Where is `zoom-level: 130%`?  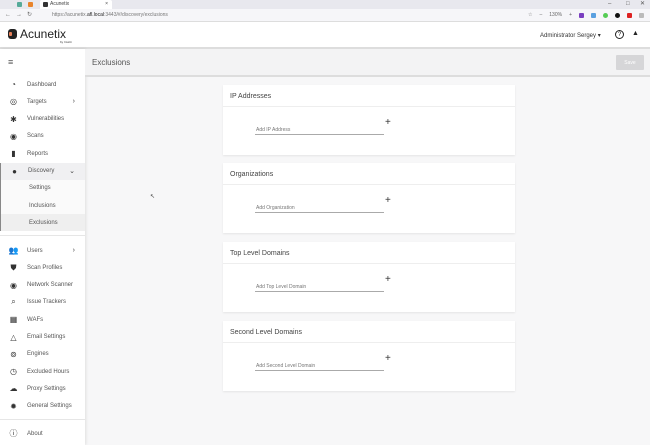 zoom-level: 130% is located at coordinates (556, 15).